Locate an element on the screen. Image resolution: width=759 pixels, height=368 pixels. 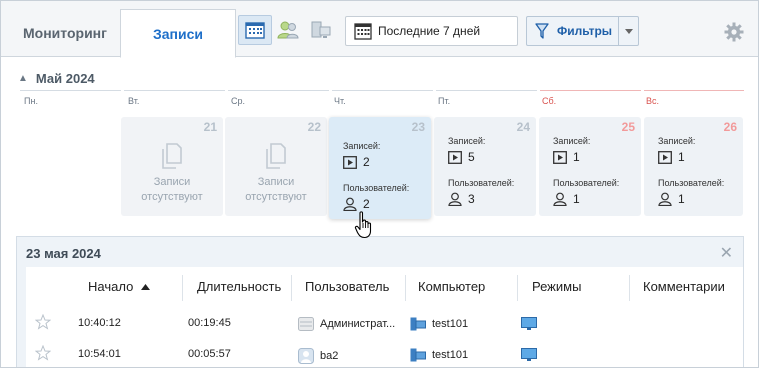
column-header-modes: Режимы is located at coordinates (556, 286).